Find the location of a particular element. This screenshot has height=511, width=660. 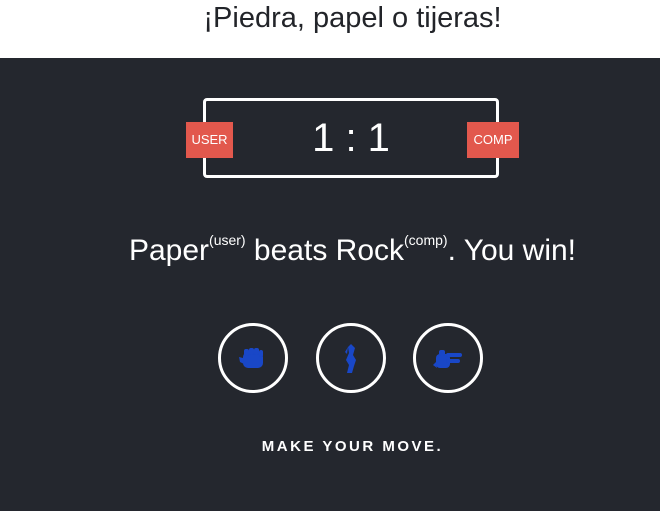

comp-badge: COMP is located at coordinates (493, 140).